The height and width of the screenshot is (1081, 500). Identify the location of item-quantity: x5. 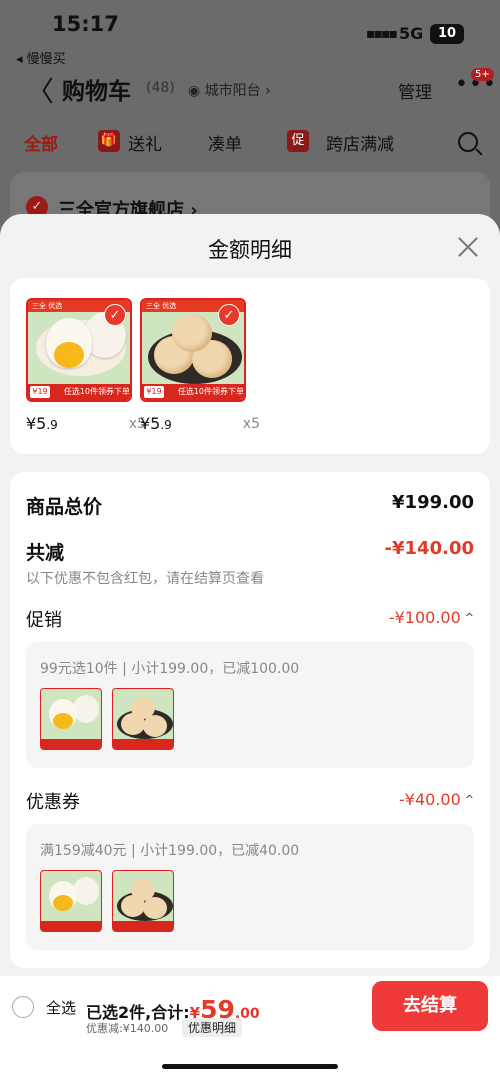
(251, 424).